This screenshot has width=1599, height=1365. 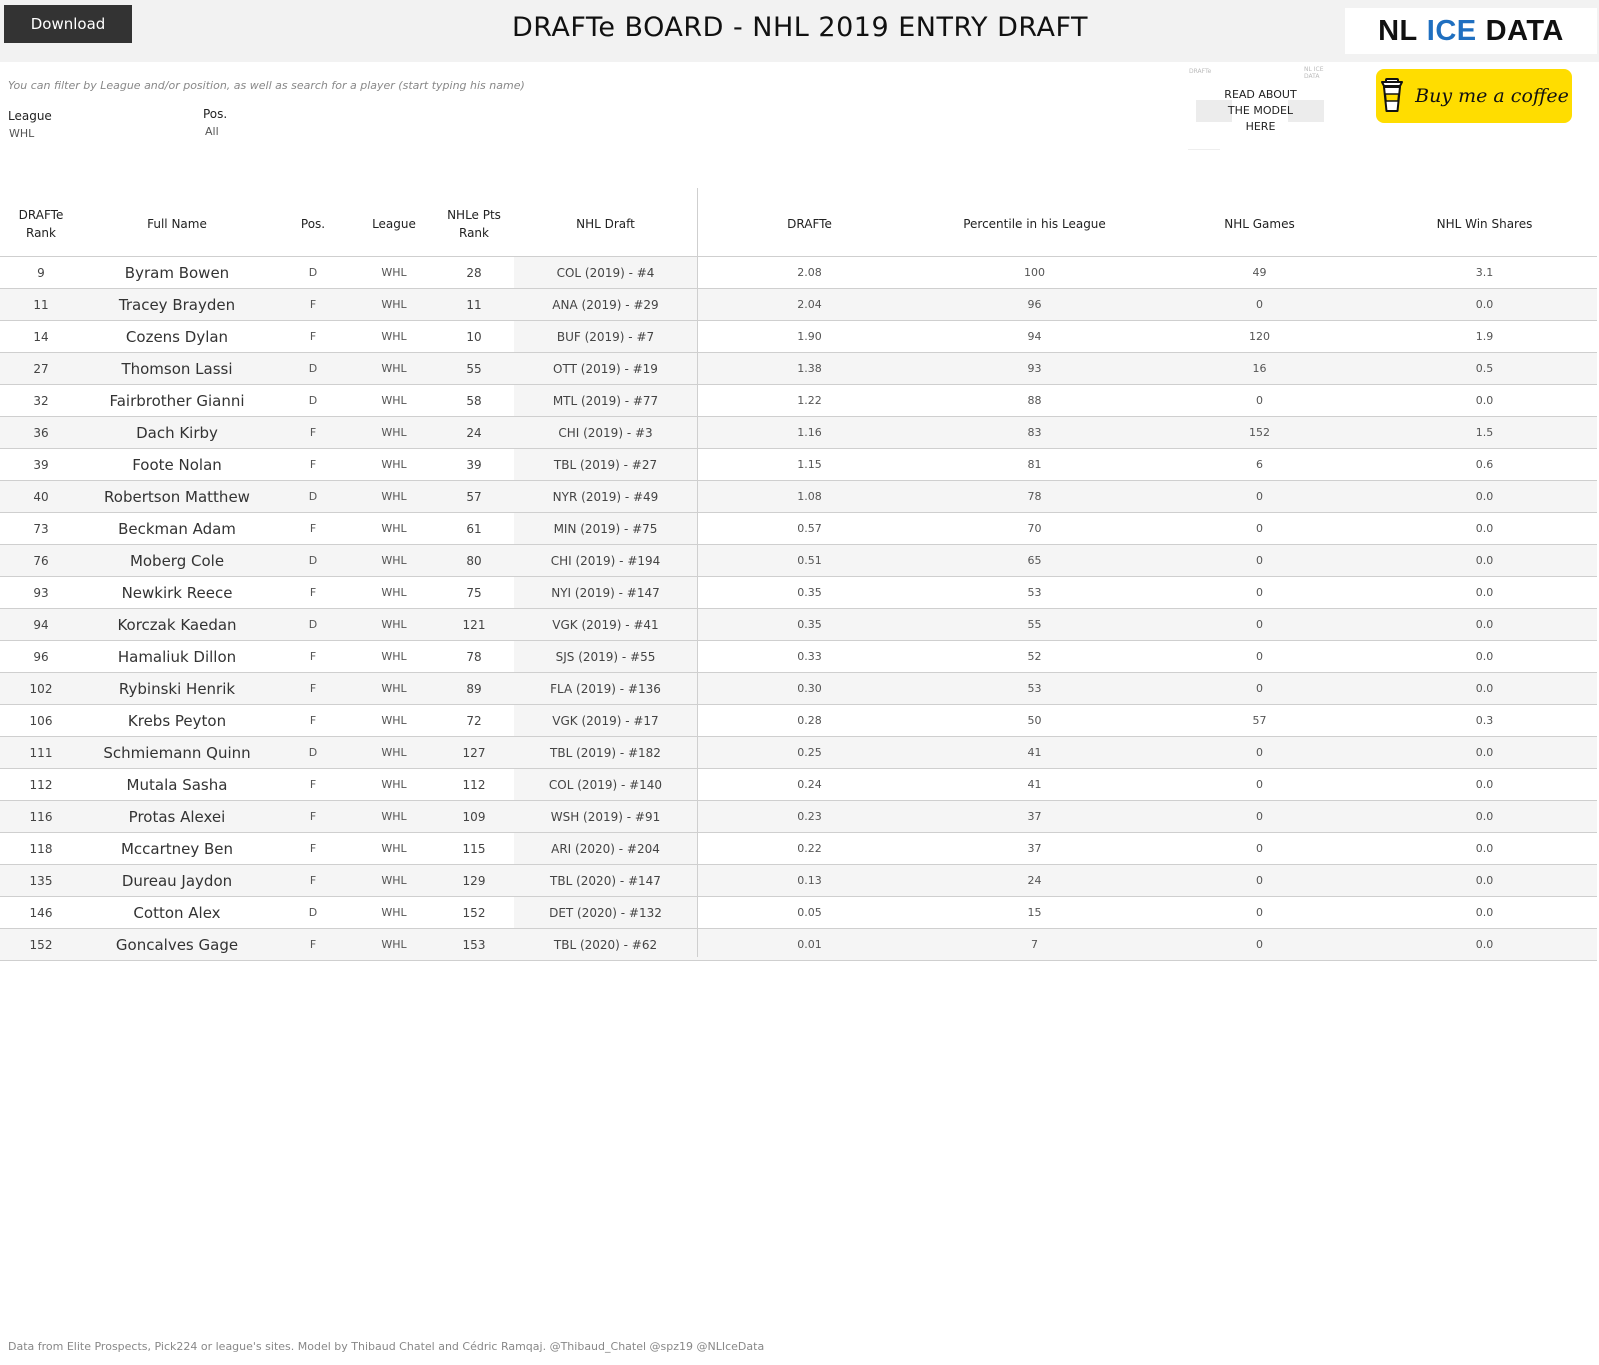 I want to click on col-header-full-name: Full Name, so click(x=177, y=224).